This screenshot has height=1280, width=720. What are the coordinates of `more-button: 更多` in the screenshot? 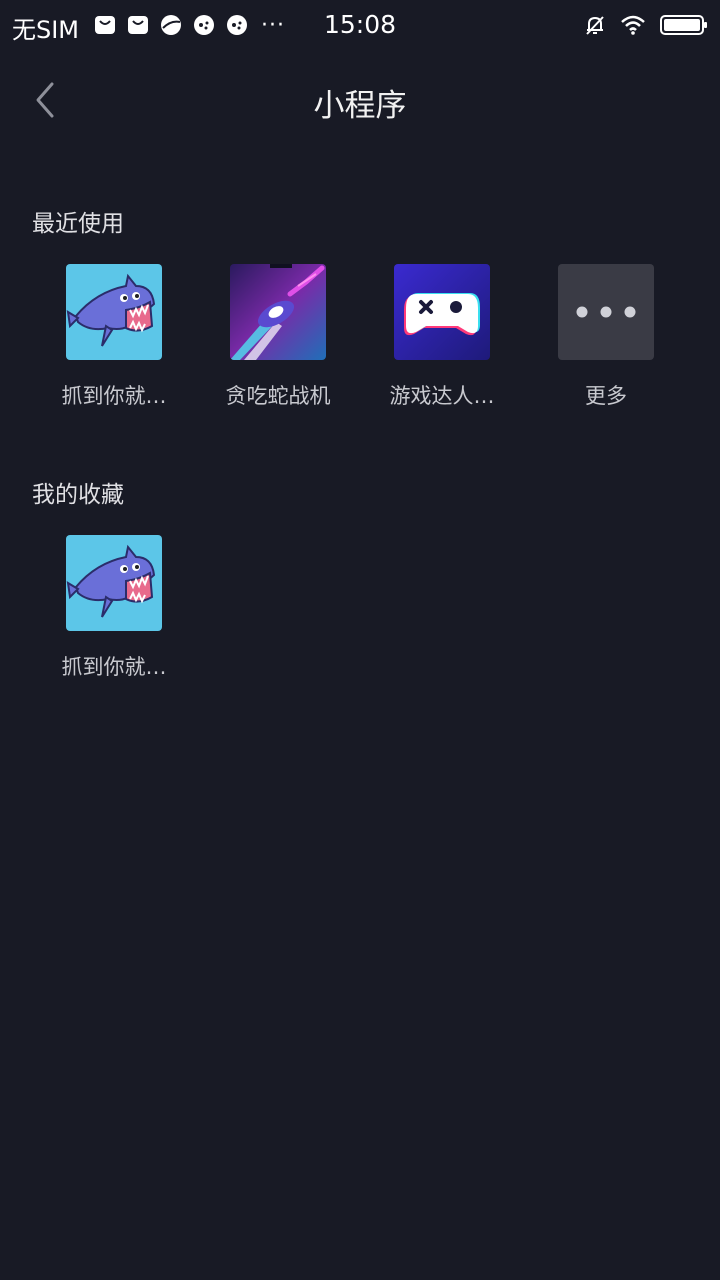 It's located at (606, 337).